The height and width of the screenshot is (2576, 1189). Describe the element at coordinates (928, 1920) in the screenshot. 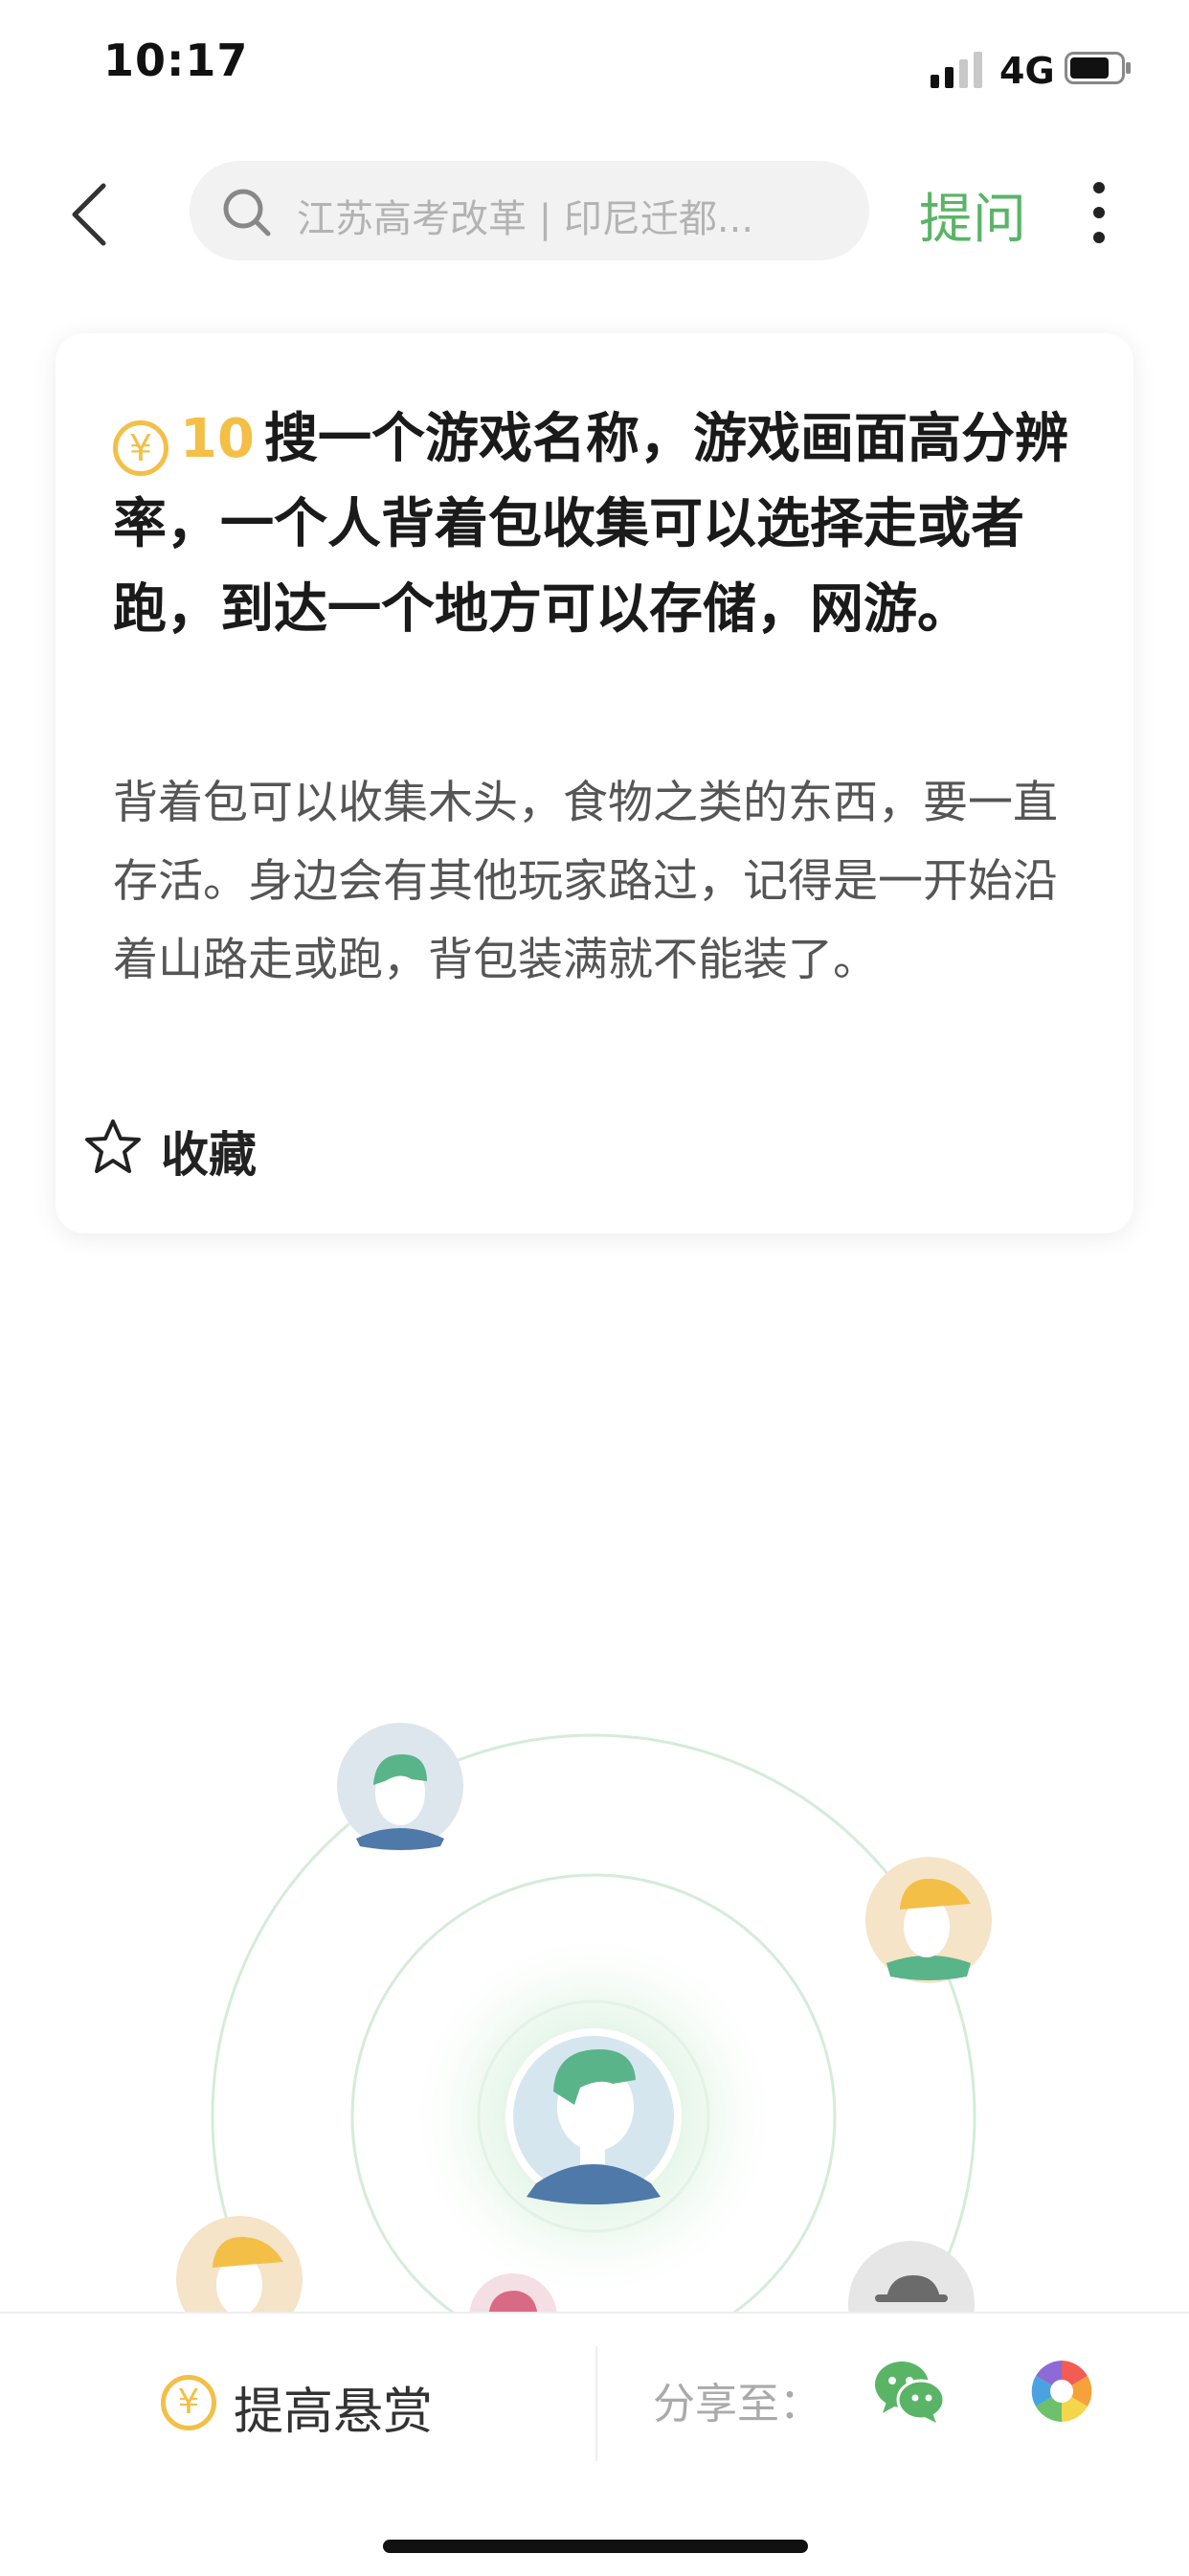

I see `user-avatar-right` at that location.